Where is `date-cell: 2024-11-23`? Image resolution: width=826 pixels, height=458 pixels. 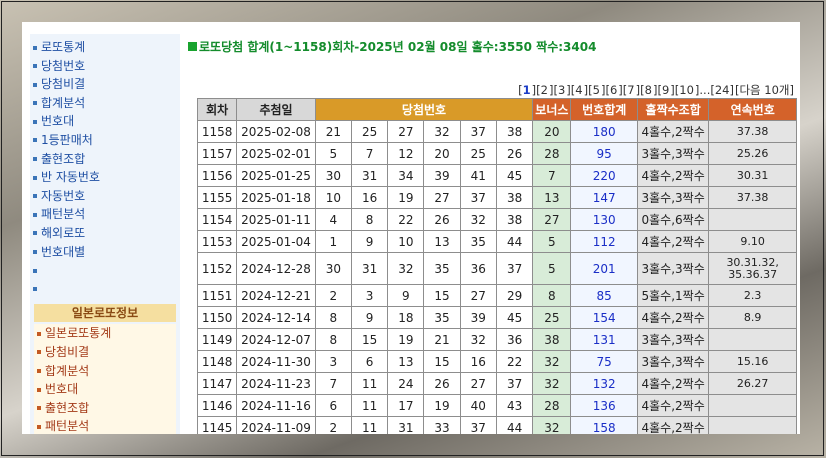 date-cell: 2024-11-23 is located at coordinates (276, 383).